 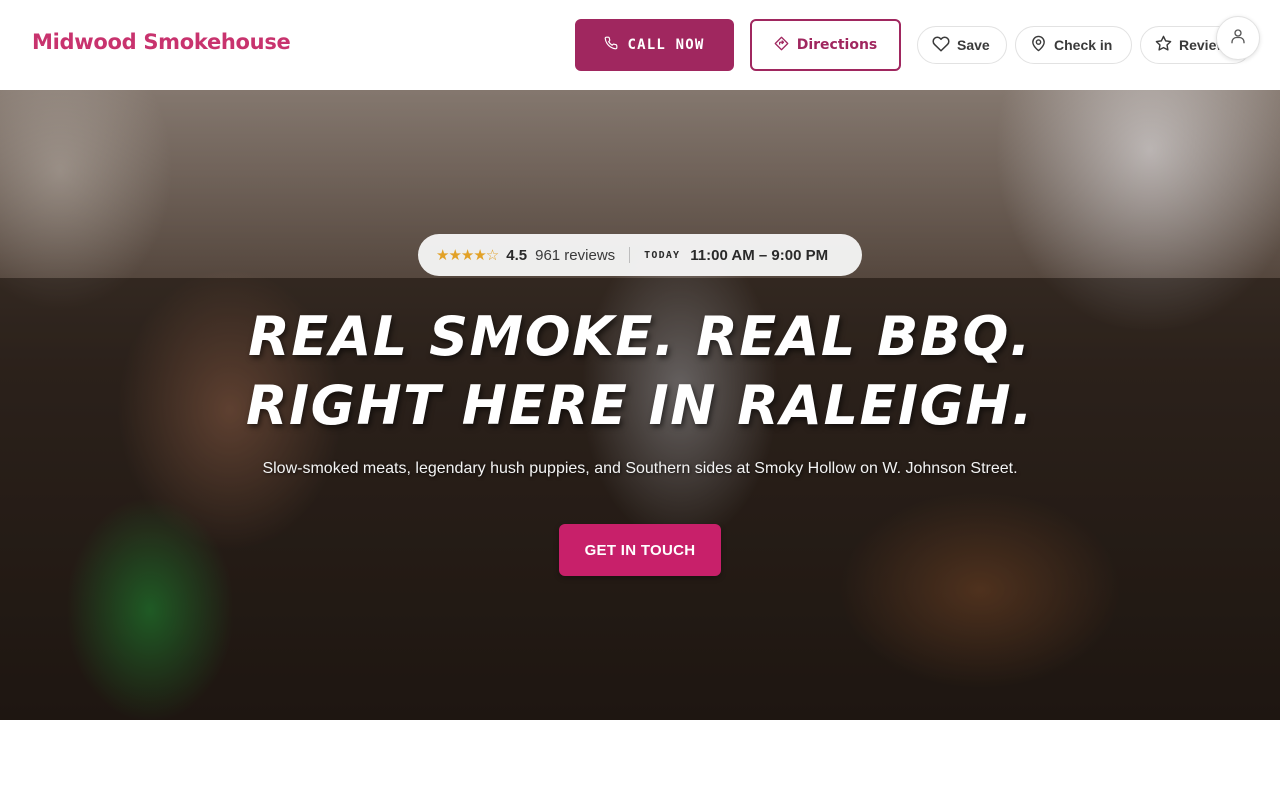 What do you see at coordinates (759, 255) in the screenshot?
I see `opening-hours: 11:00 AM – 9:00 PM` at bounding box center [759, 255].